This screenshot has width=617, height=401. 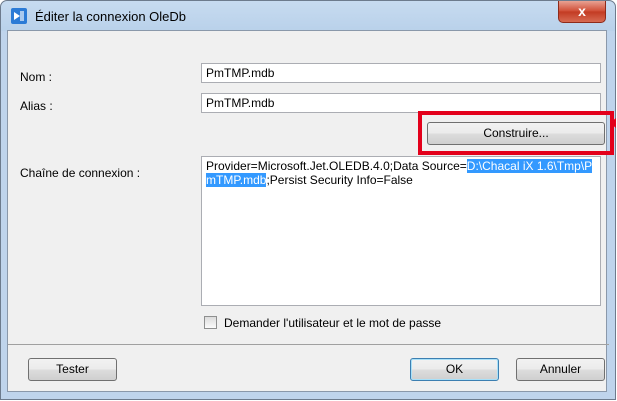 What do you see at coordinates (401, 103) in the screenshot?
I see `alias-field: PmTMP.mdb` at bounding box center [401, 103].